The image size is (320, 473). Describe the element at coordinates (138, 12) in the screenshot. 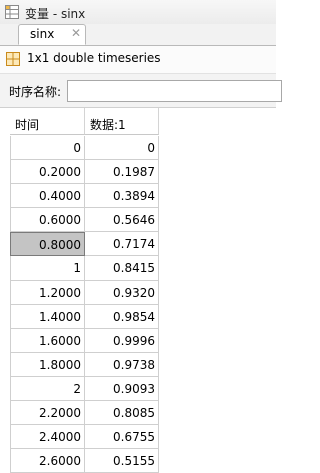

I see `title-bar: 变量 - sinx` at that location.